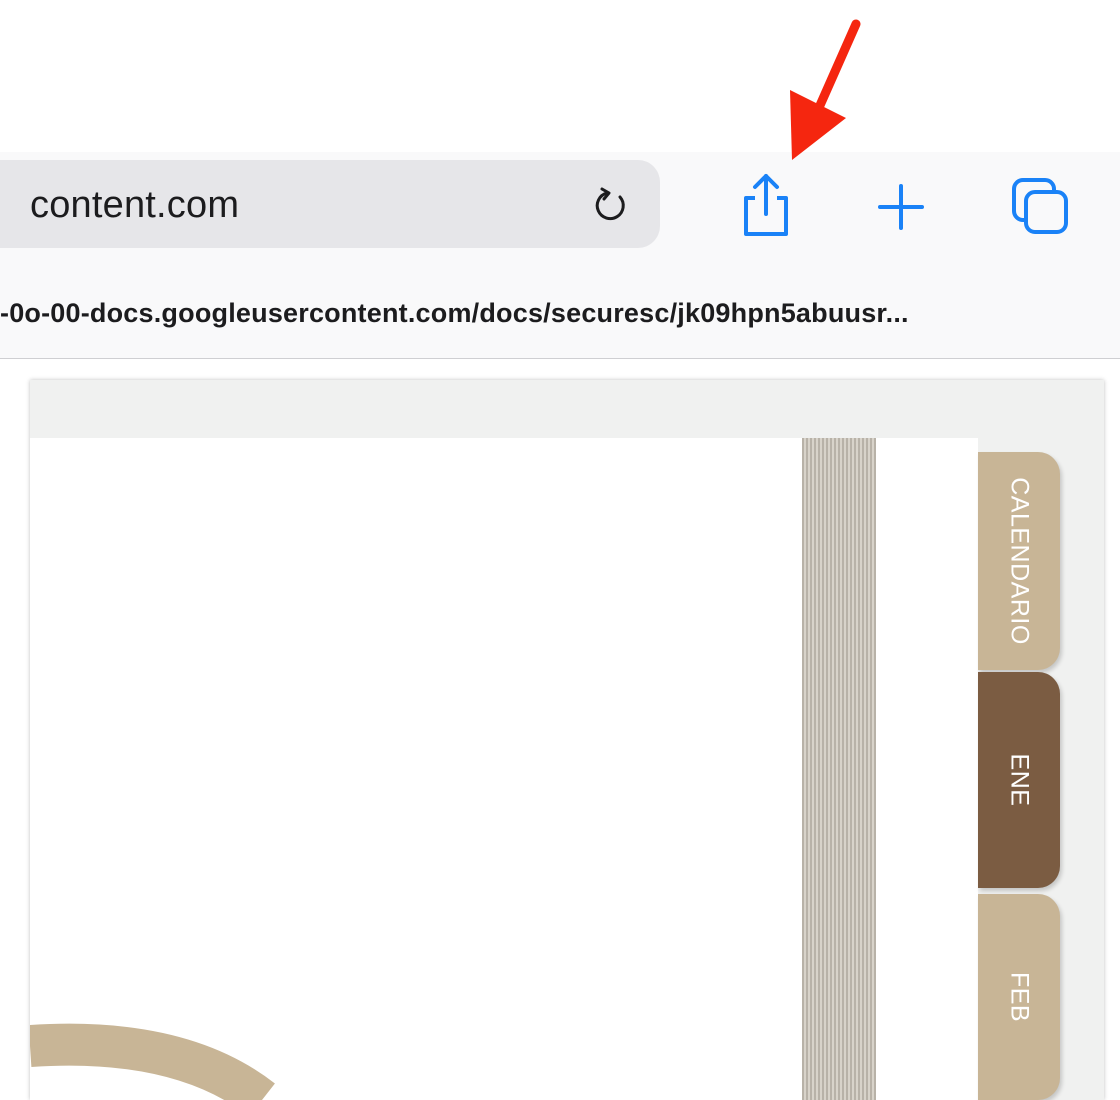 The image size is (1120, 1100). I want to click on tab-feb: FEB, so click(1019, 997).